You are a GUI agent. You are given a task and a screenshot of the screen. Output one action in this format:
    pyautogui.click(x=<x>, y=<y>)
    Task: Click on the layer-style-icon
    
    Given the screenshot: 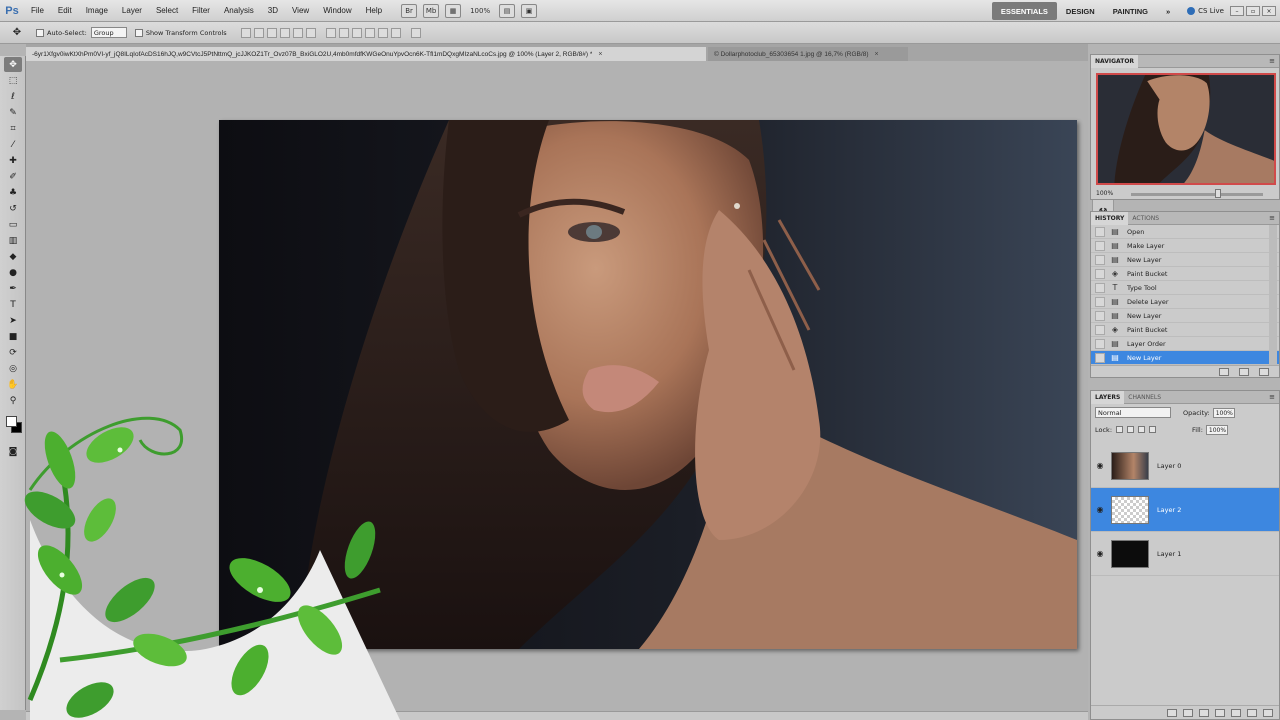 What is the action you would take?
    pyautogui.click(x=1188, y=712)
    